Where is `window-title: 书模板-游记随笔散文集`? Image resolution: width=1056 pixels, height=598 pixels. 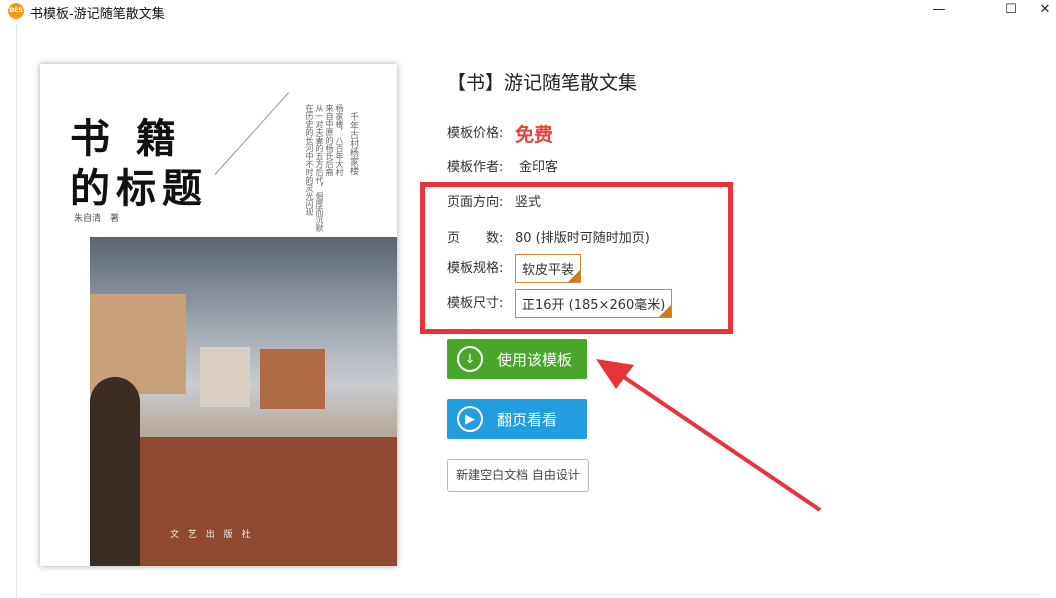
window-title: 书模板-游记随笔散文集 is located at coordinates (97, 14).